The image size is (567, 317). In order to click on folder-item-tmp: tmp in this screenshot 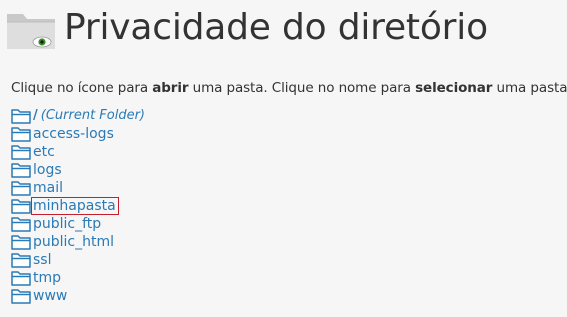, I will do `click(78, 278)`.